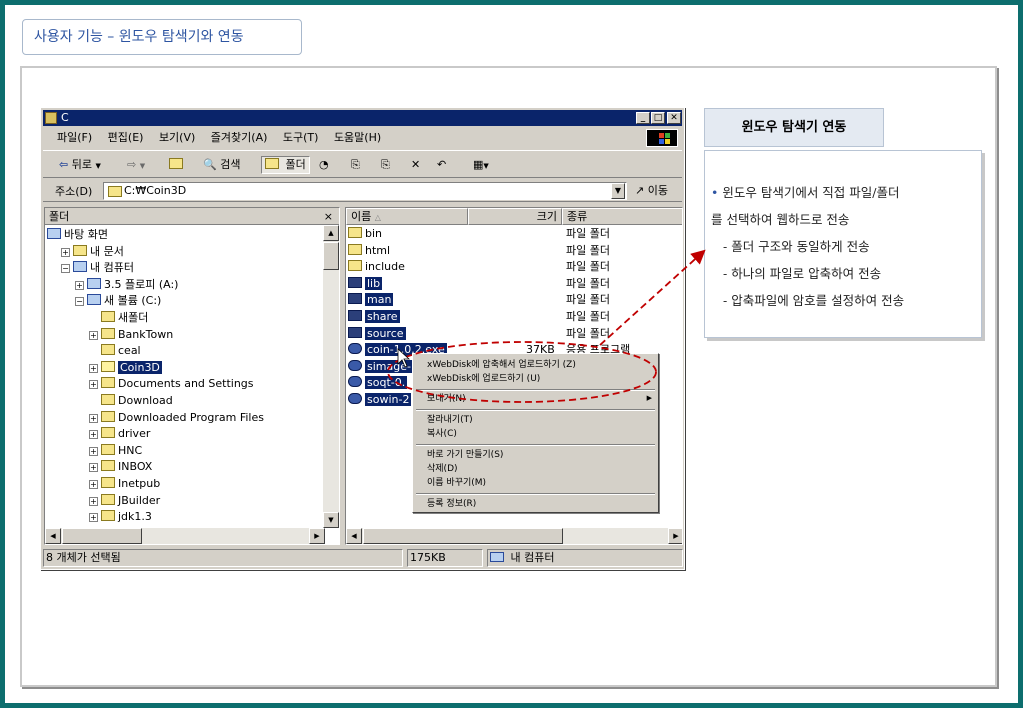 The width and height of the screenshot is (1023, 708). I want to click on menu-item-send-to: 보내기(N), so click(446, 399).